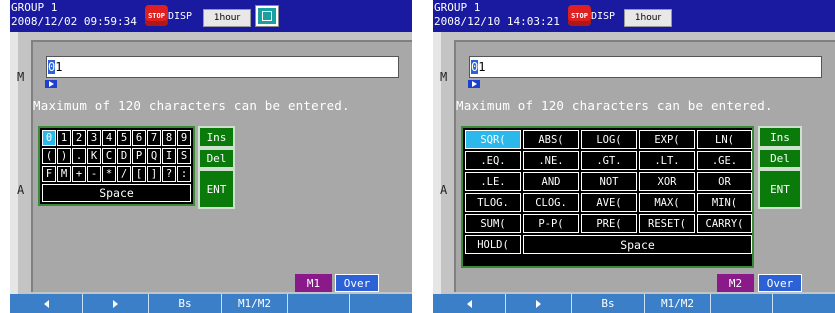  I want to click on key-sum: SUM(, so click(493, 223).